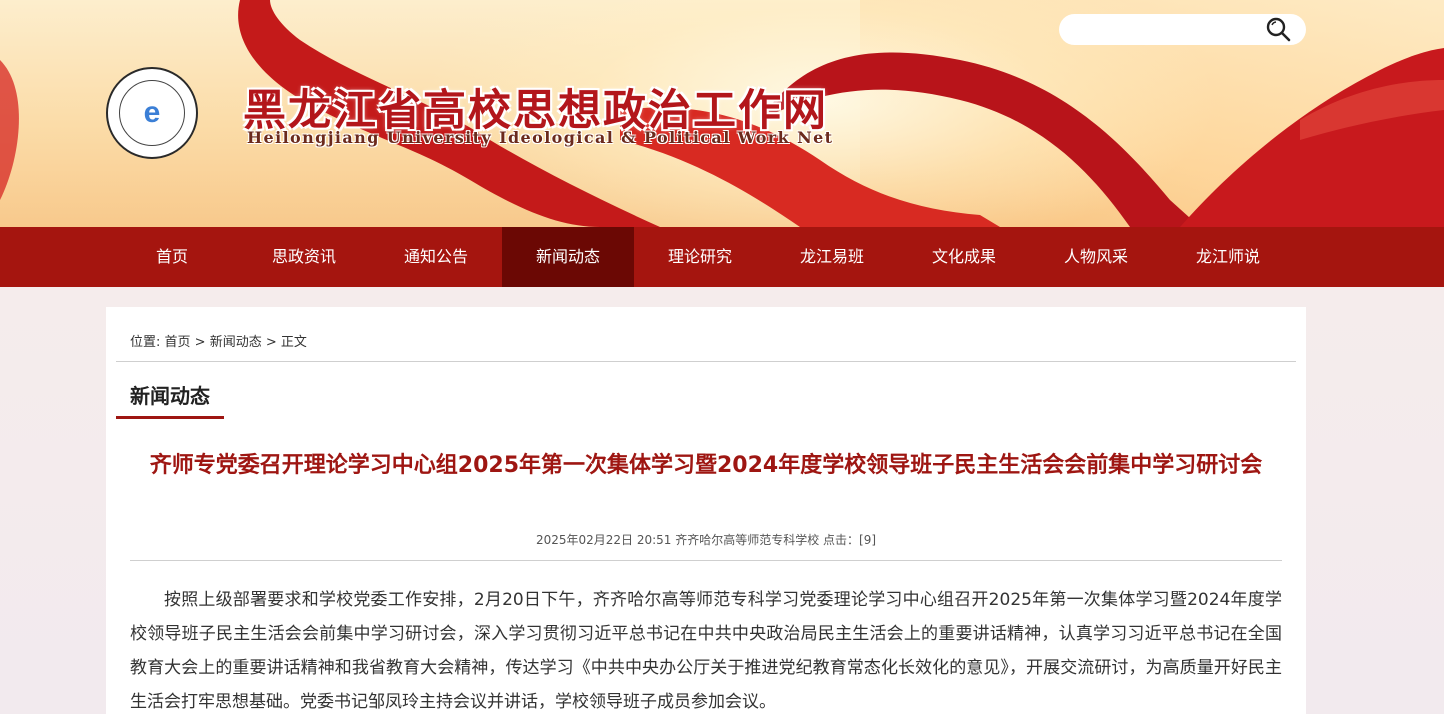 The height and width of the screenshot is (714, 1444). What do you see at coordinates (1096, 257) in the screenshot?
I see `nav-item-people: 人物风采` at bounding box center [1096, 257].